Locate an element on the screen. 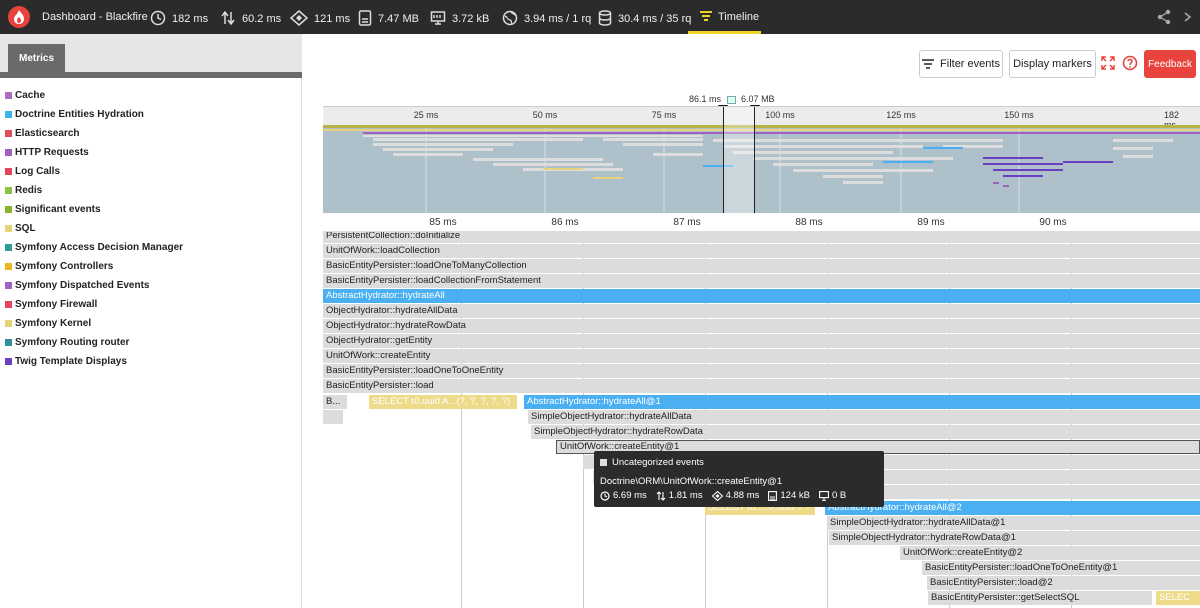  metric-item: Symfony Dispatched Events is located at coordinates (150, 285).